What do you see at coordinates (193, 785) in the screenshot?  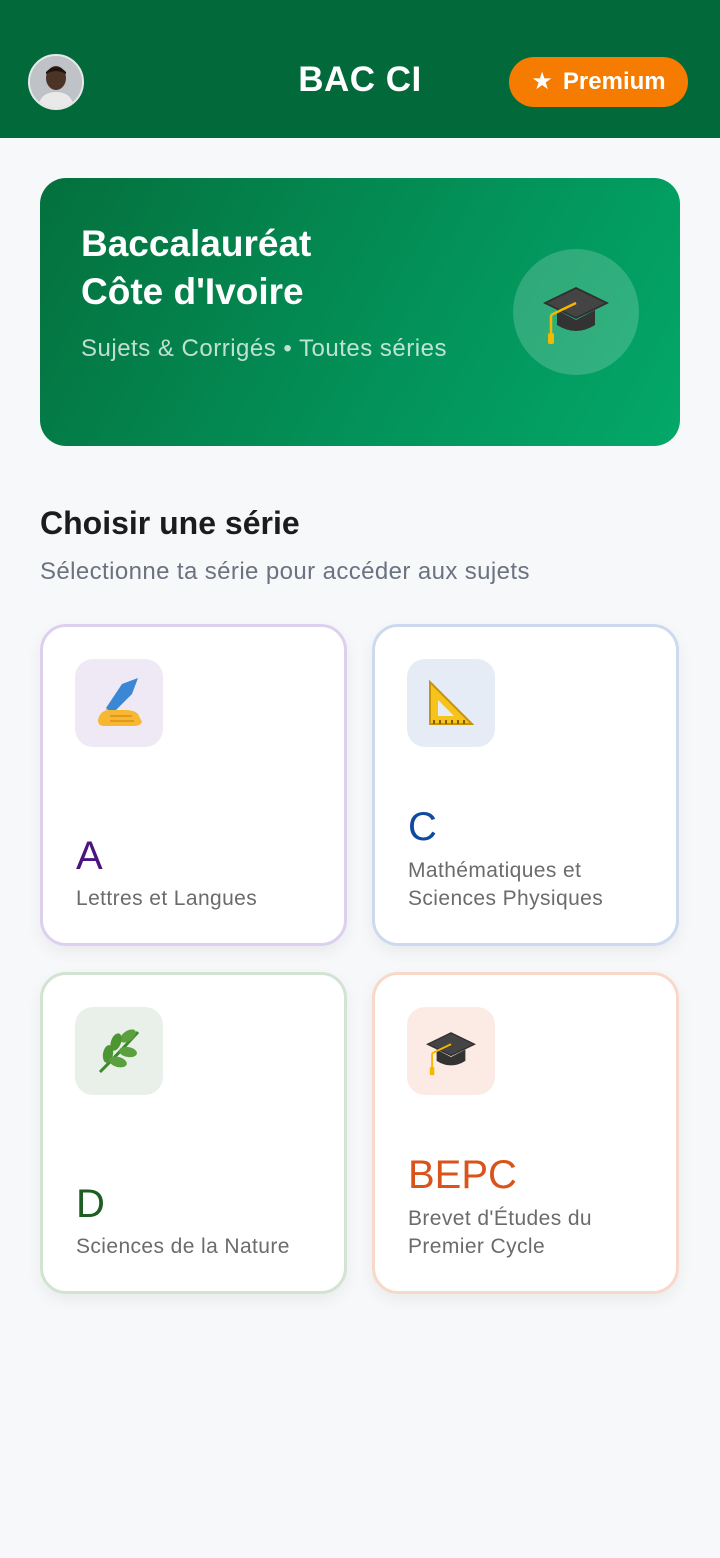 I see `series-card-a: A Lettres et Langues` at bounding box center [193, 785].